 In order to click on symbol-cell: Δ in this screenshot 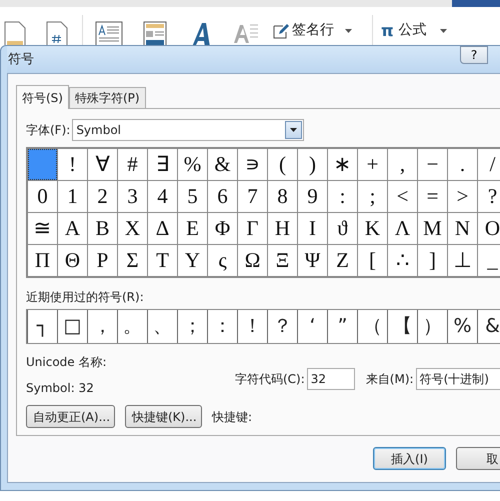, I will do `click(162, 228)`.